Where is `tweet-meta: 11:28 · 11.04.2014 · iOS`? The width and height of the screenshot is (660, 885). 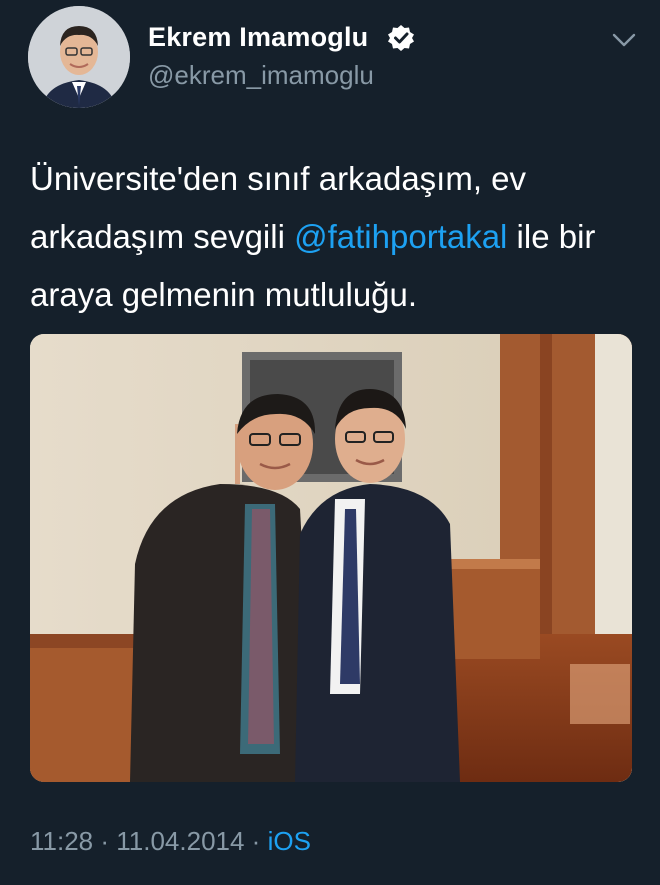
tweet-meta: 11:28 · 11.04.2014 · iOS is located at coordinates (170, 841).